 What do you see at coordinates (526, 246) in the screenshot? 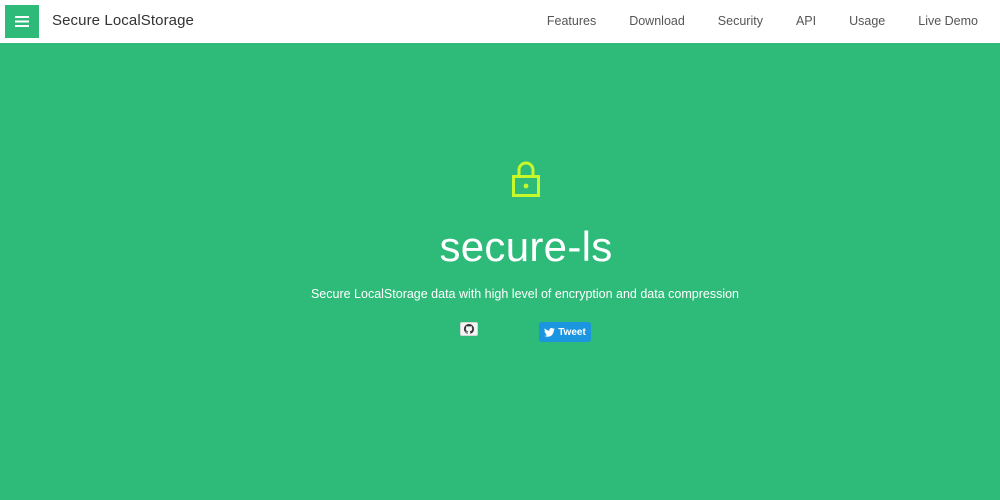
I see `hero-title: secure-ls` at bounding box center [526, 246].